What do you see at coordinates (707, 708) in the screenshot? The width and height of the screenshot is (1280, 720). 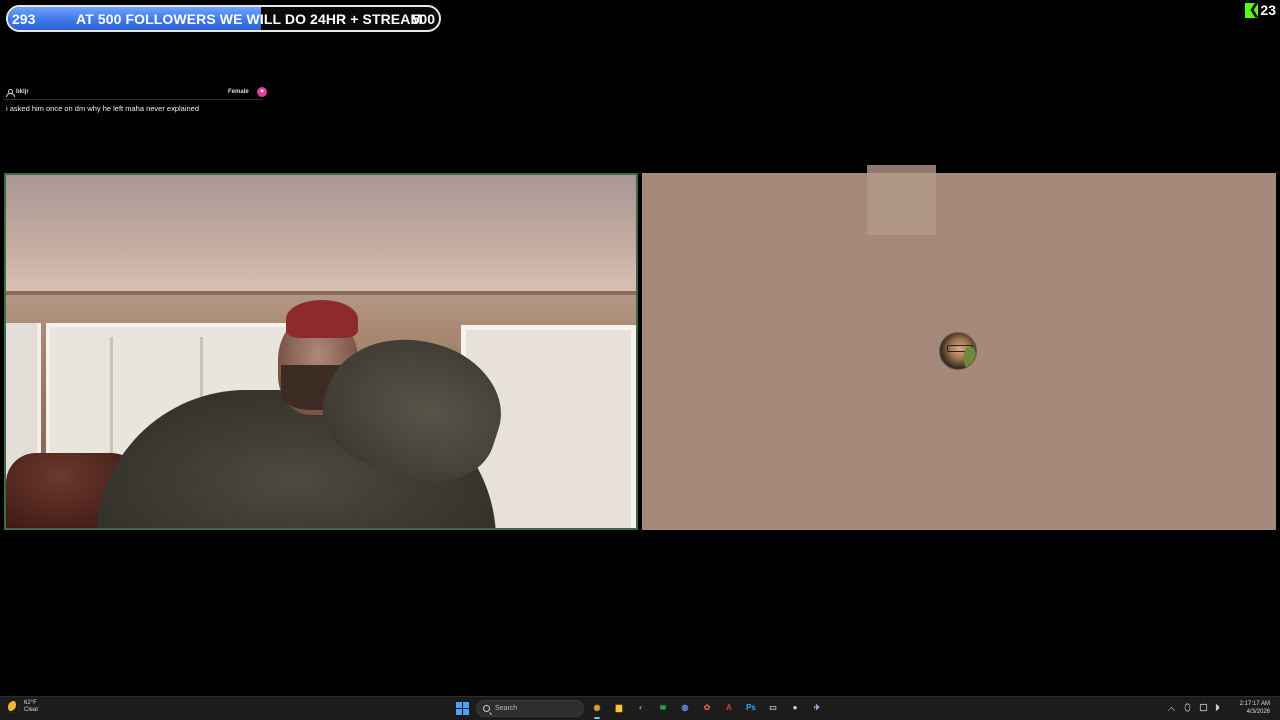 I see `app-red-icon: ✿` at bounding box center [707, 708].